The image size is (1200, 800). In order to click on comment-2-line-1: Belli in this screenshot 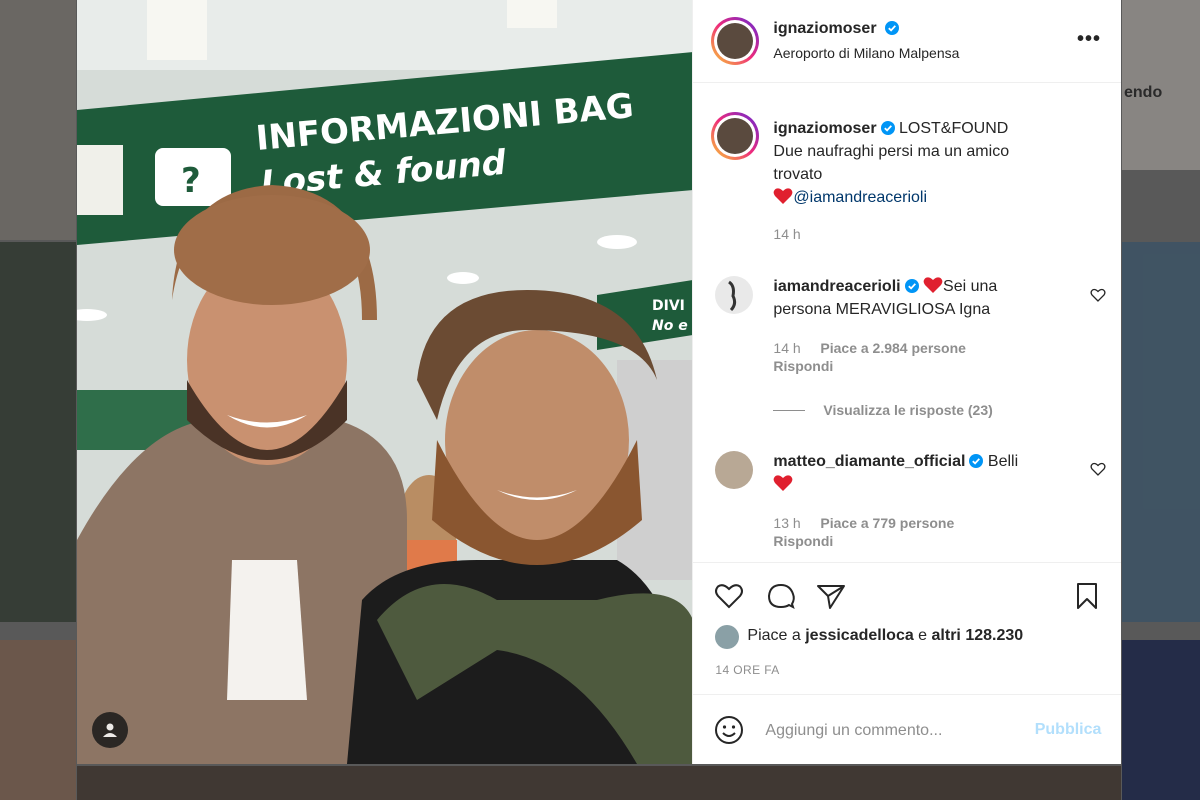, I will do `click(1003, 461)`.